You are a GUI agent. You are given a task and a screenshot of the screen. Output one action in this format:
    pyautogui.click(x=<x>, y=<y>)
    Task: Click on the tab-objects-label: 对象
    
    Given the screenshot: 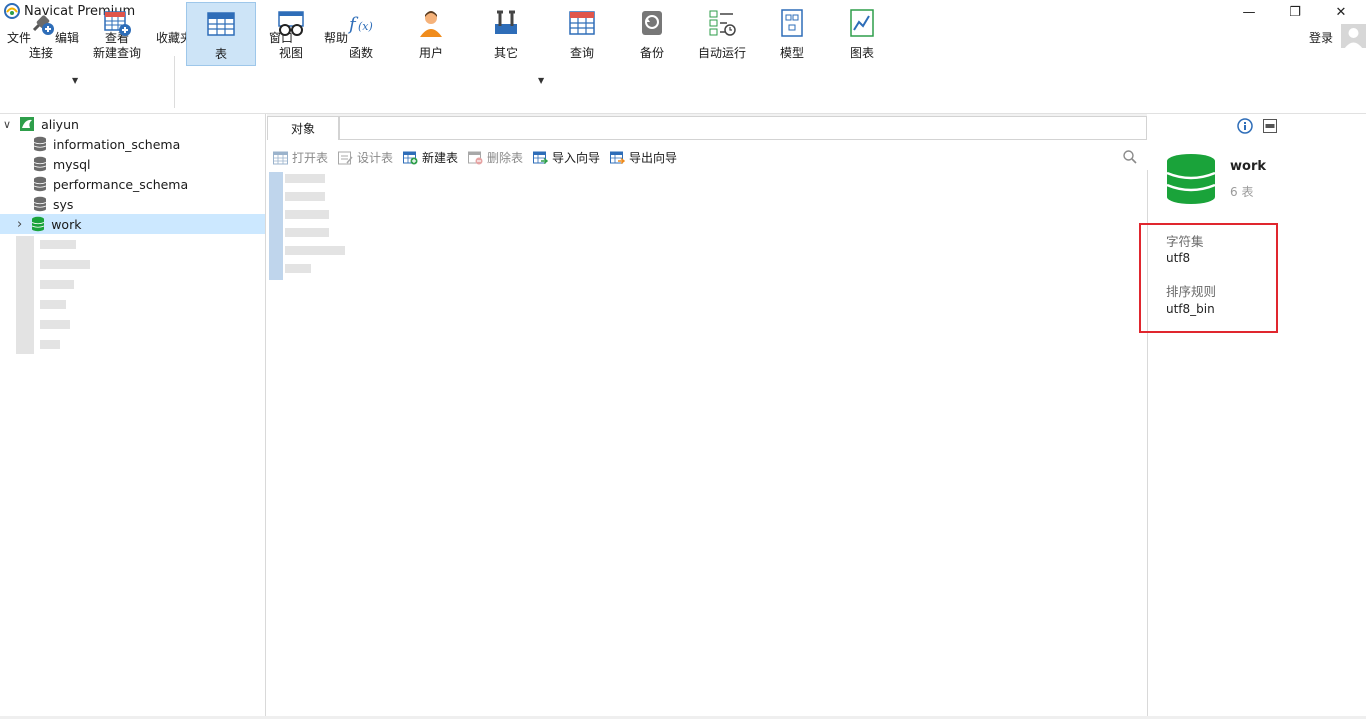 What is the action you would take?
    pyautogui.click(x=302, y=129)
    